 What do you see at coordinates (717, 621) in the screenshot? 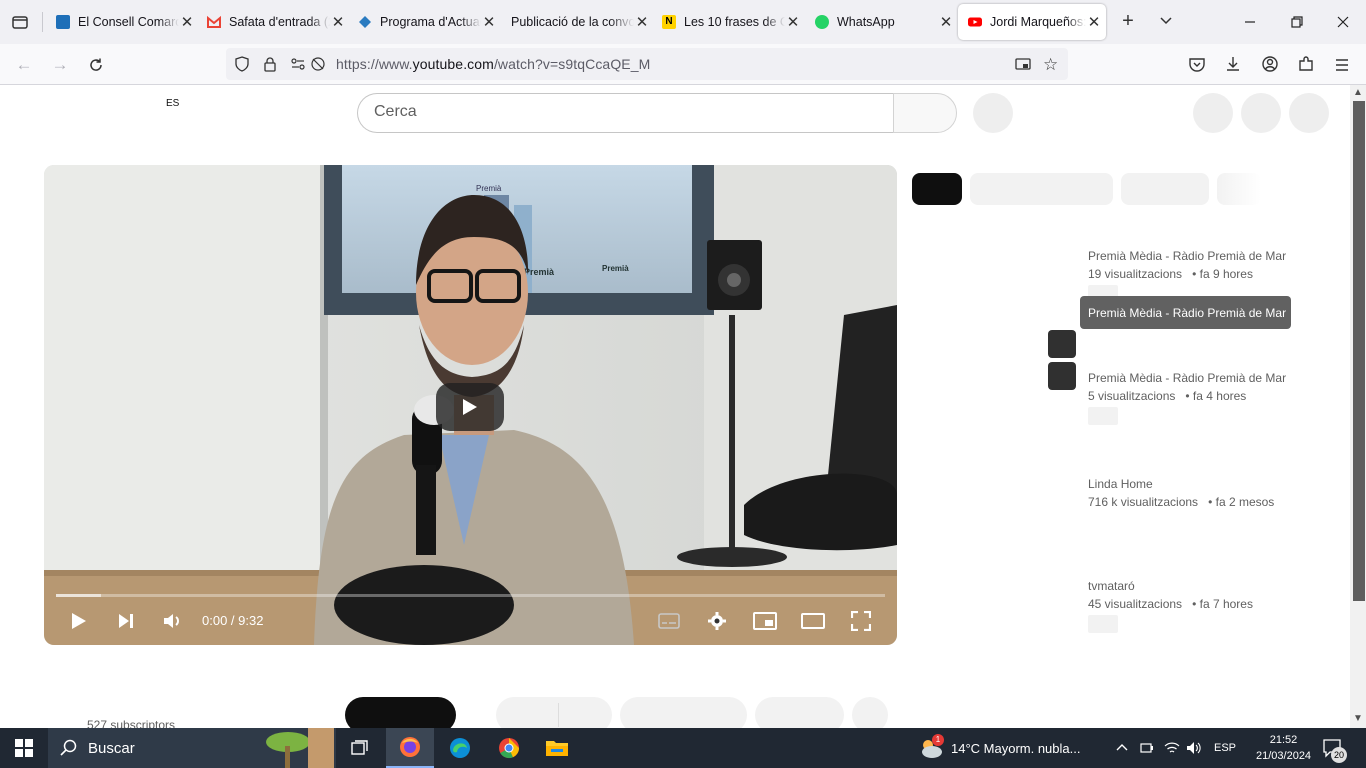
I see `settings-button` at bounding box center [717, 621].